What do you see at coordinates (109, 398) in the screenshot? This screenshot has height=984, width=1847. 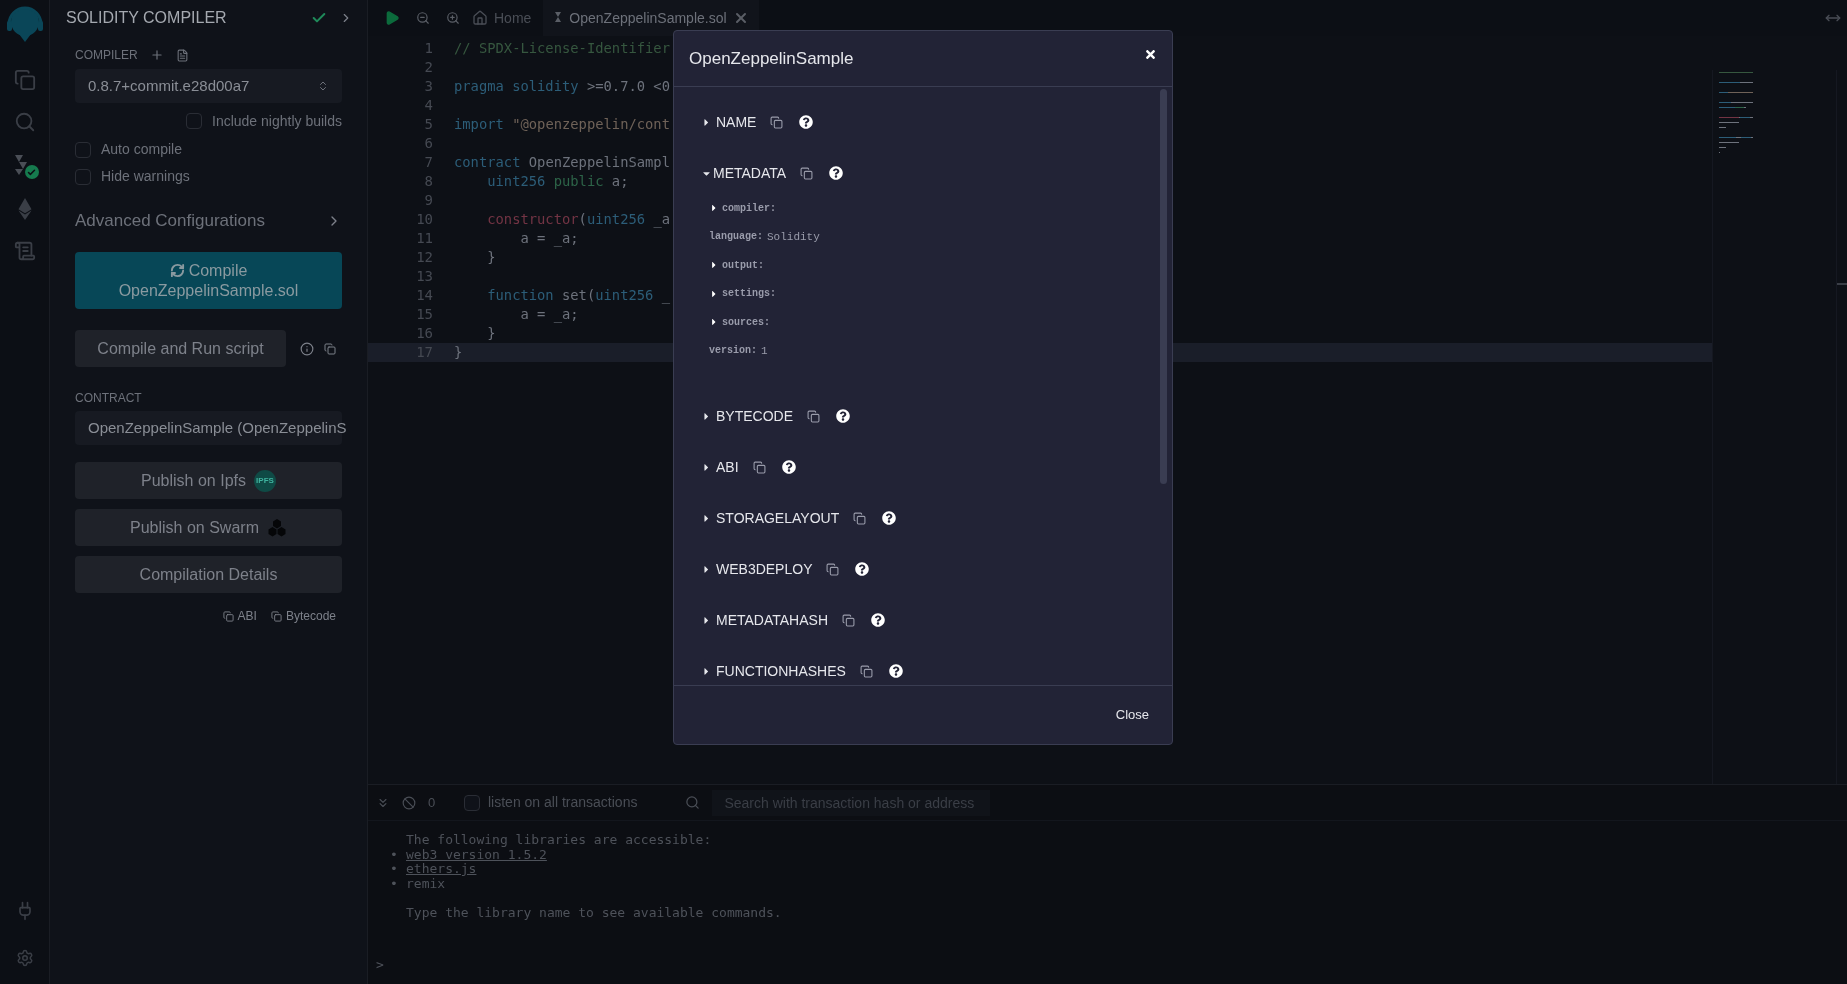 I see `section-label: CONTRACT` at bounding box center [109, 398].